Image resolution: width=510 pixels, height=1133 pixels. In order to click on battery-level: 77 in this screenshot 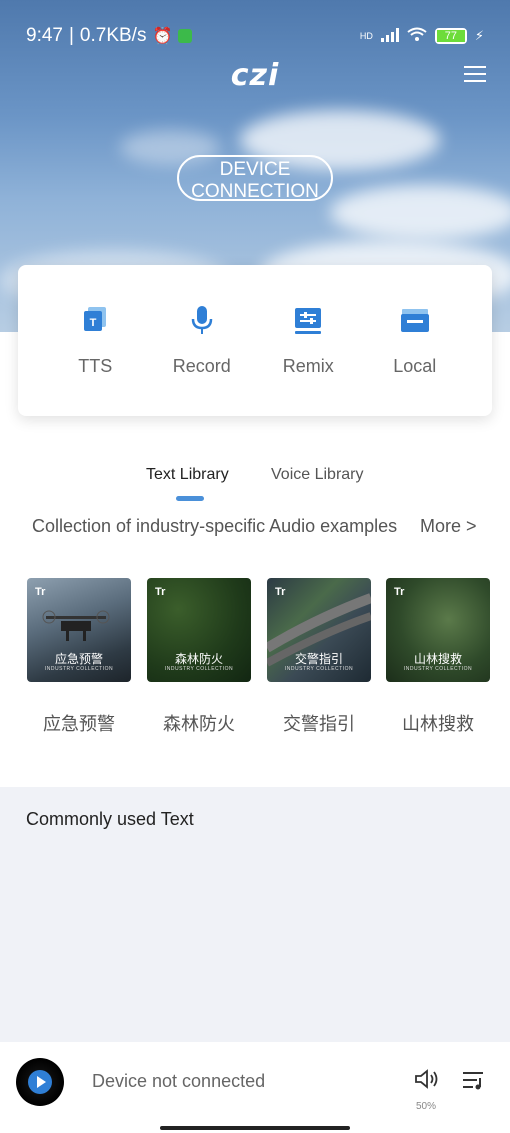, I will do `click(450, 36)`.